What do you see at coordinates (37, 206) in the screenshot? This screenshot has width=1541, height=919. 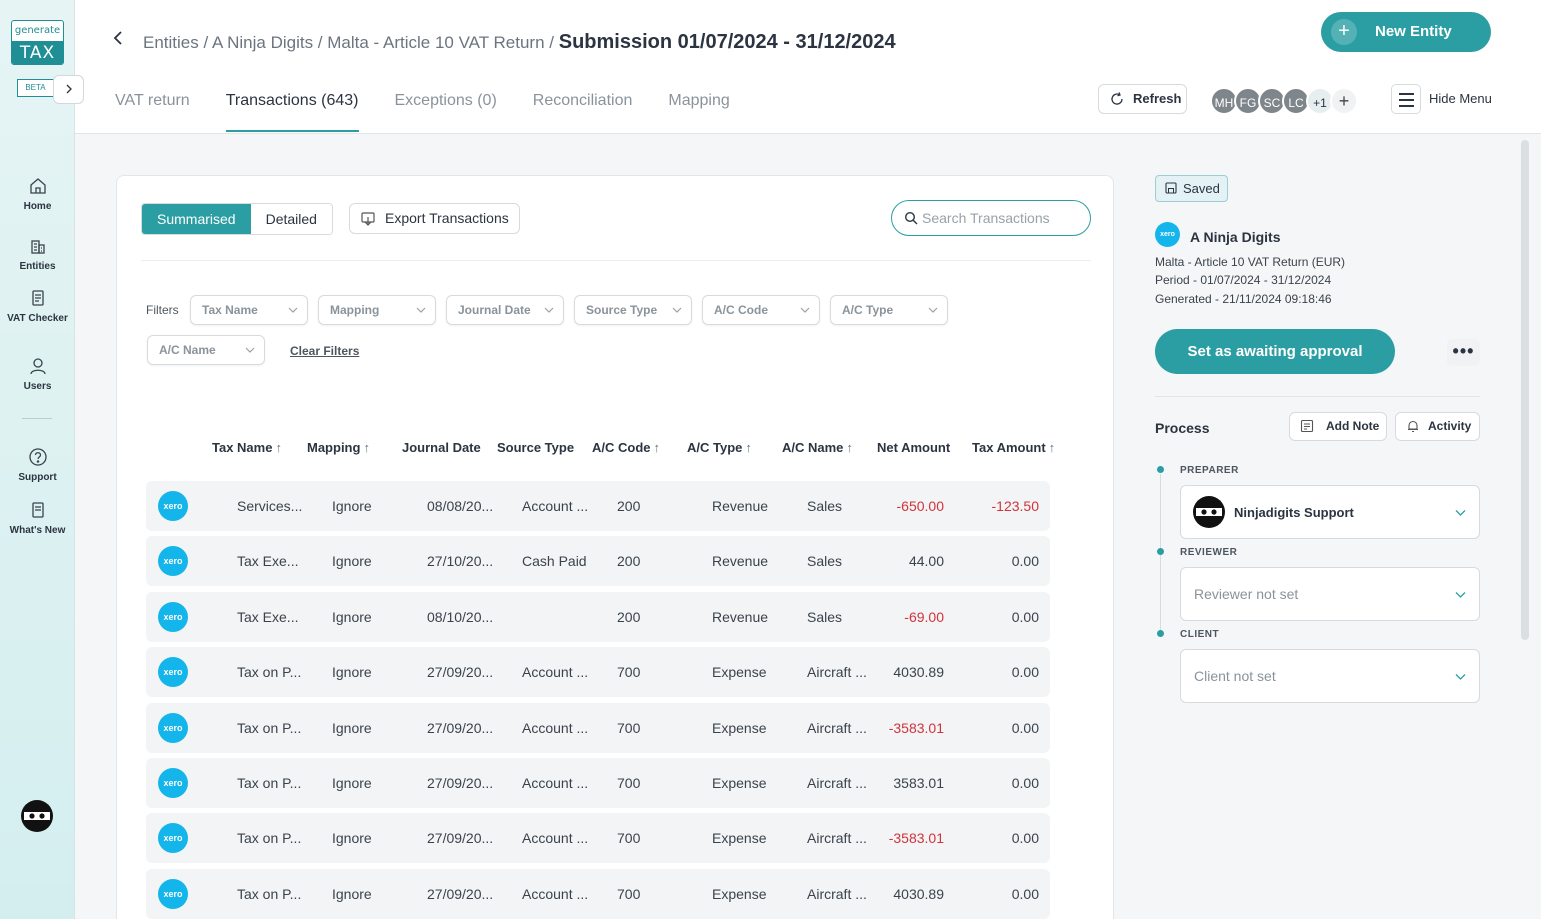 I see `nav-label-home: Home` at bounding box center [37, 206].